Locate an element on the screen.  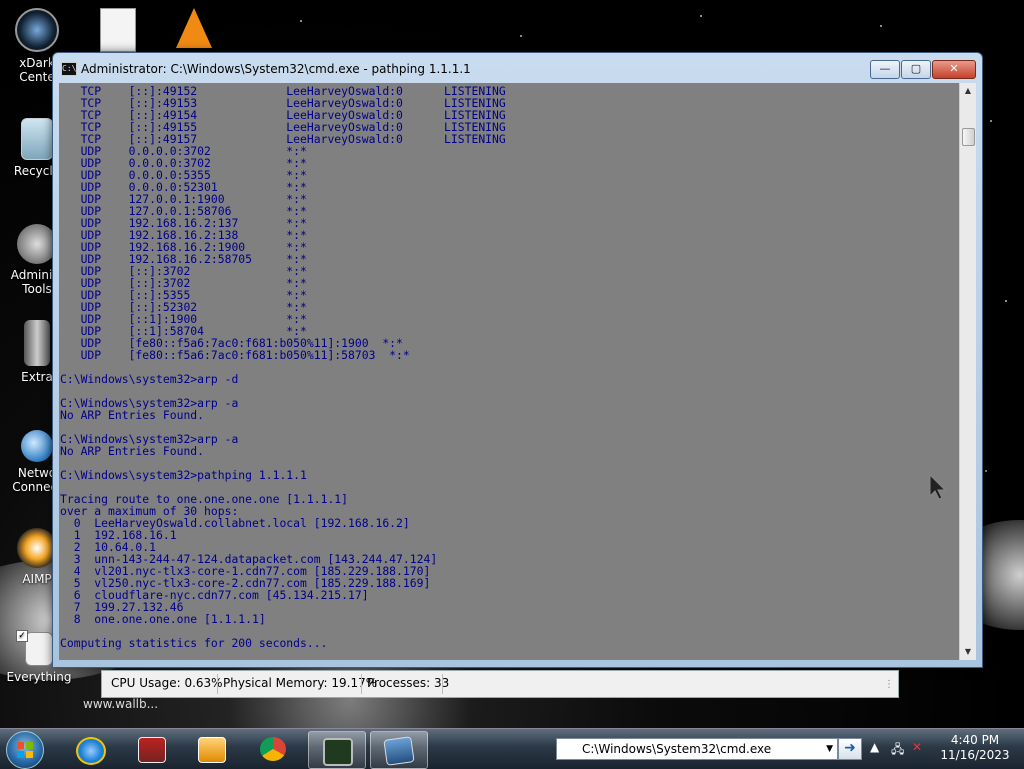
start-button is located at coordinates (25, 750).